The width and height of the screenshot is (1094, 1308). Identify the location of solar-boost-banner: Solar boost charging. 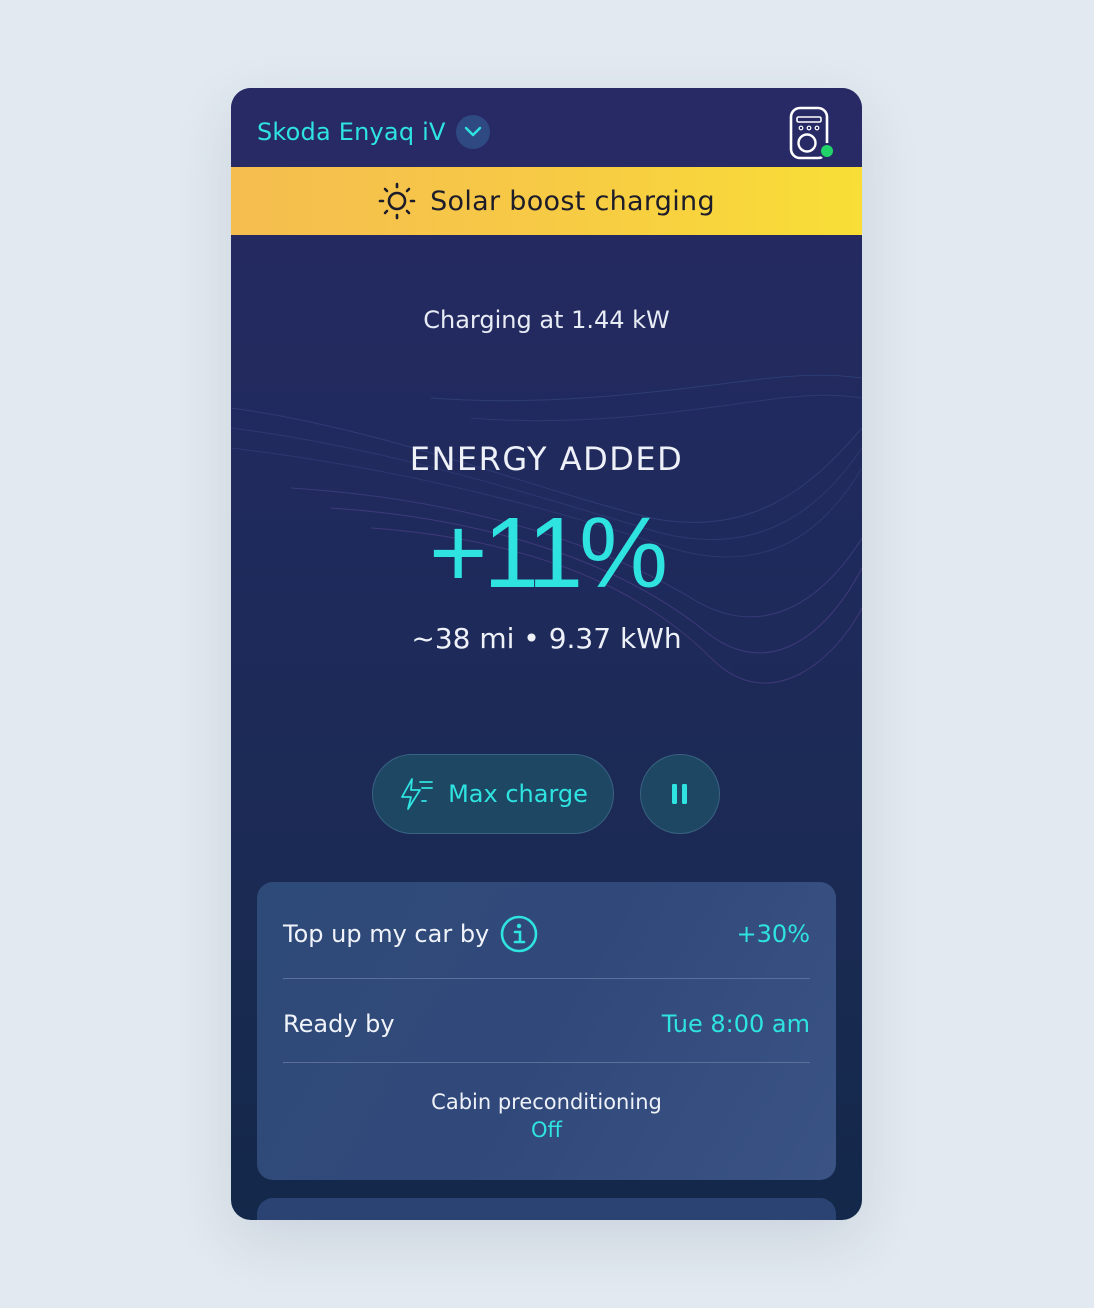
(546, 201).